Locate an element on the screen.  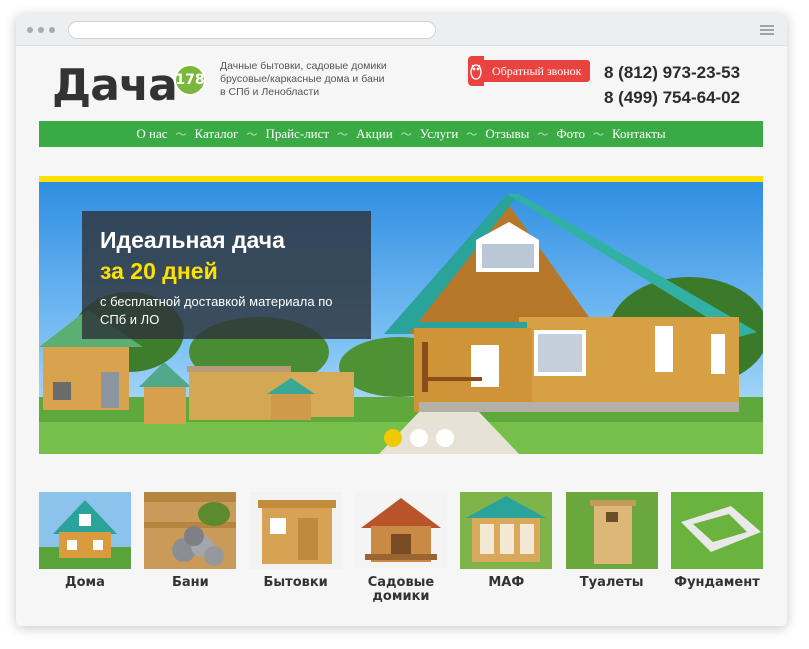
nav-item-services: Услуги is located at coordinates (439, 134).